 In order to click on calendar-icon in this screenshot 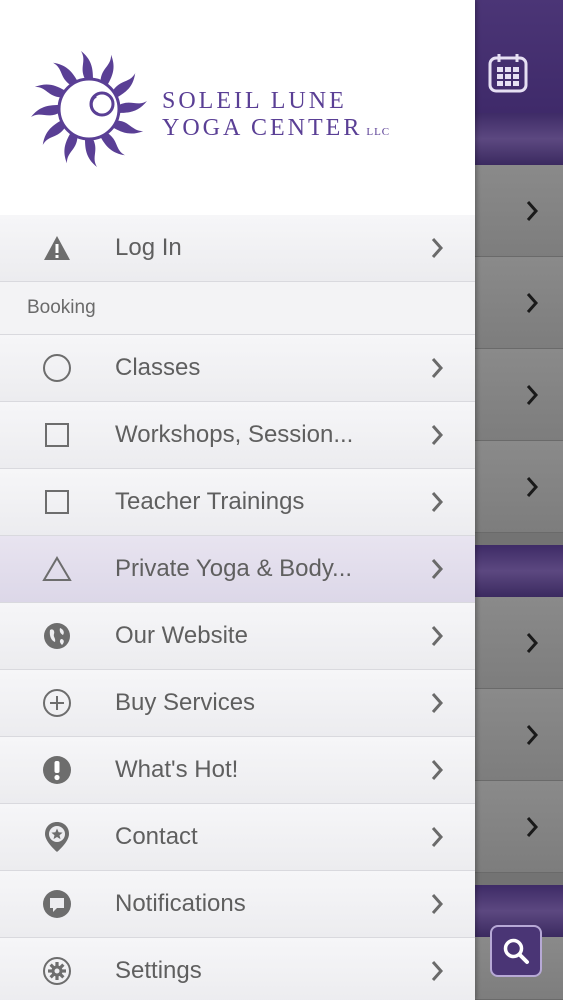, I will do `click(508, 73)`.